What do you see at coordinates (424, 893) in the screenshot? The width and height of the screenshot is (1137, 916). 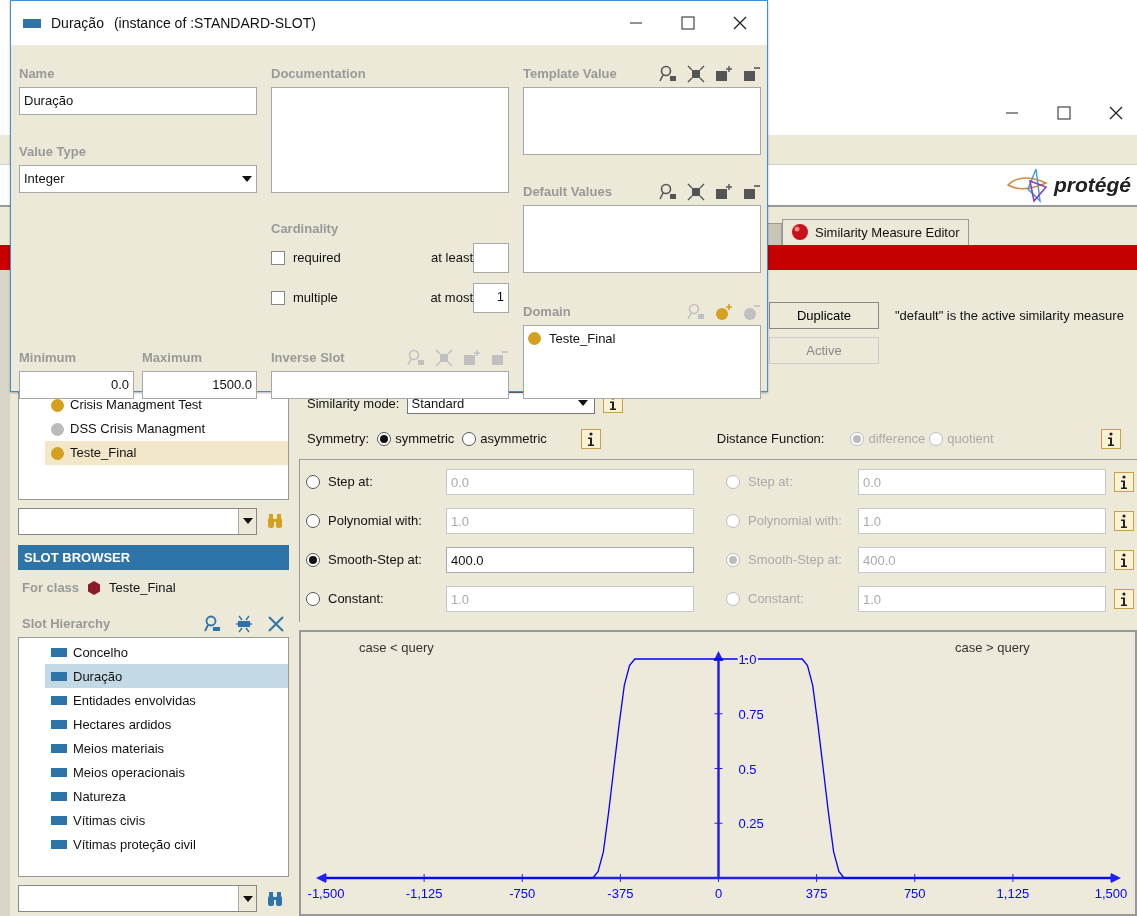 I see `tick-label: -1,125` at bounding box center [424, 893].